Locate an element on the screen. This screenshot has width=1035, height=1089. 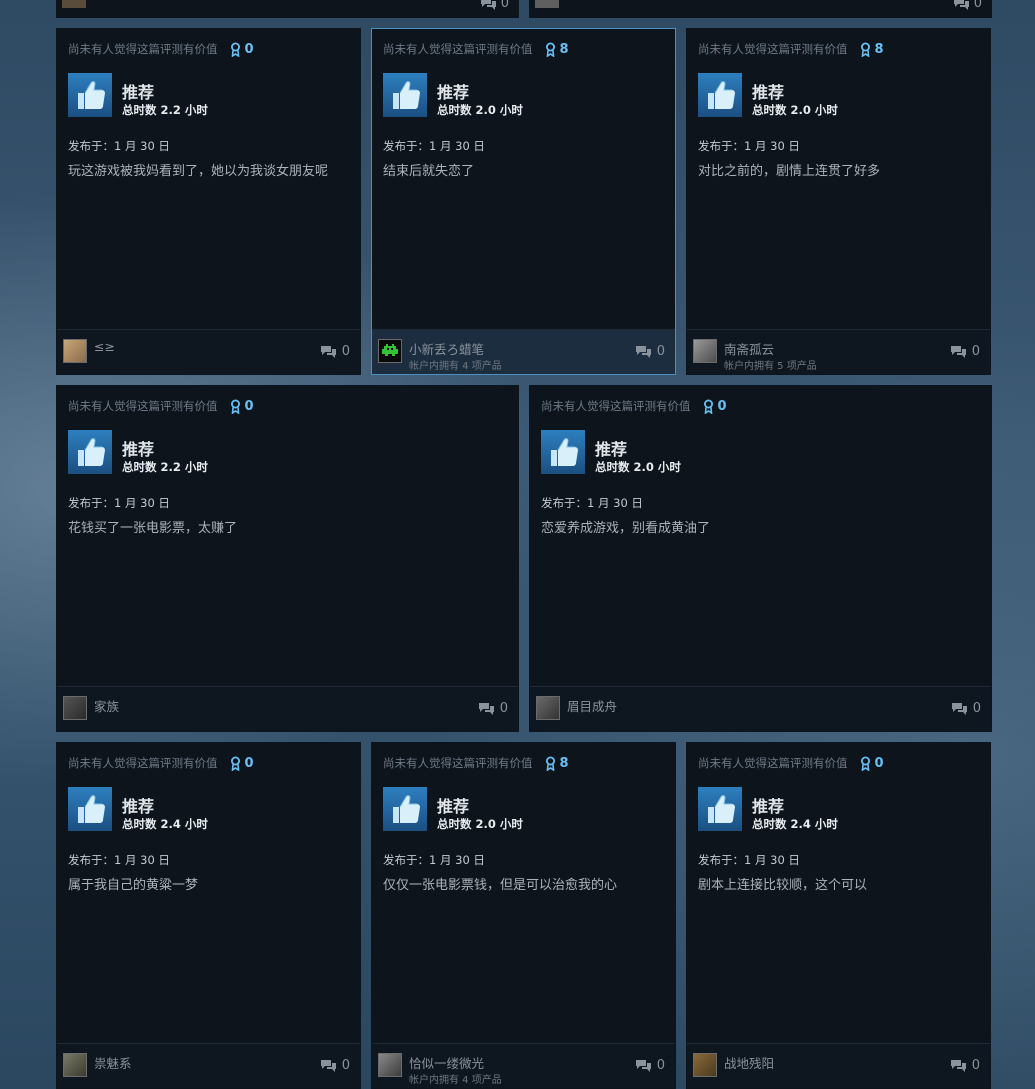
space-invader-icon is located at coordinates (390, 350).